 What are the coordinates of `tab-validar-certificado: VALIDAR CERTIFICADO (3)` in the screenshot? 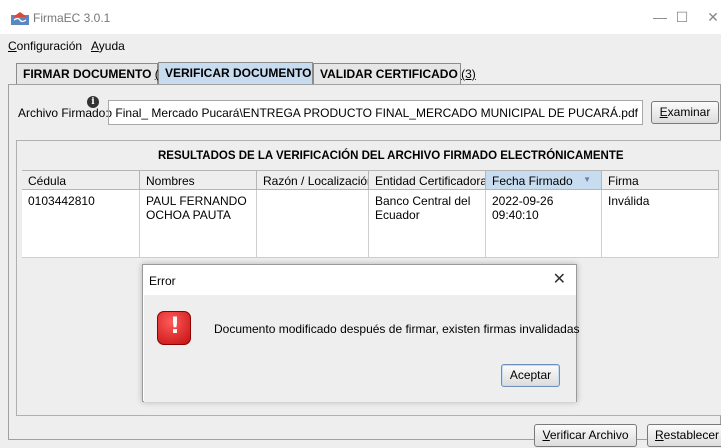 It's located at (394, 73).